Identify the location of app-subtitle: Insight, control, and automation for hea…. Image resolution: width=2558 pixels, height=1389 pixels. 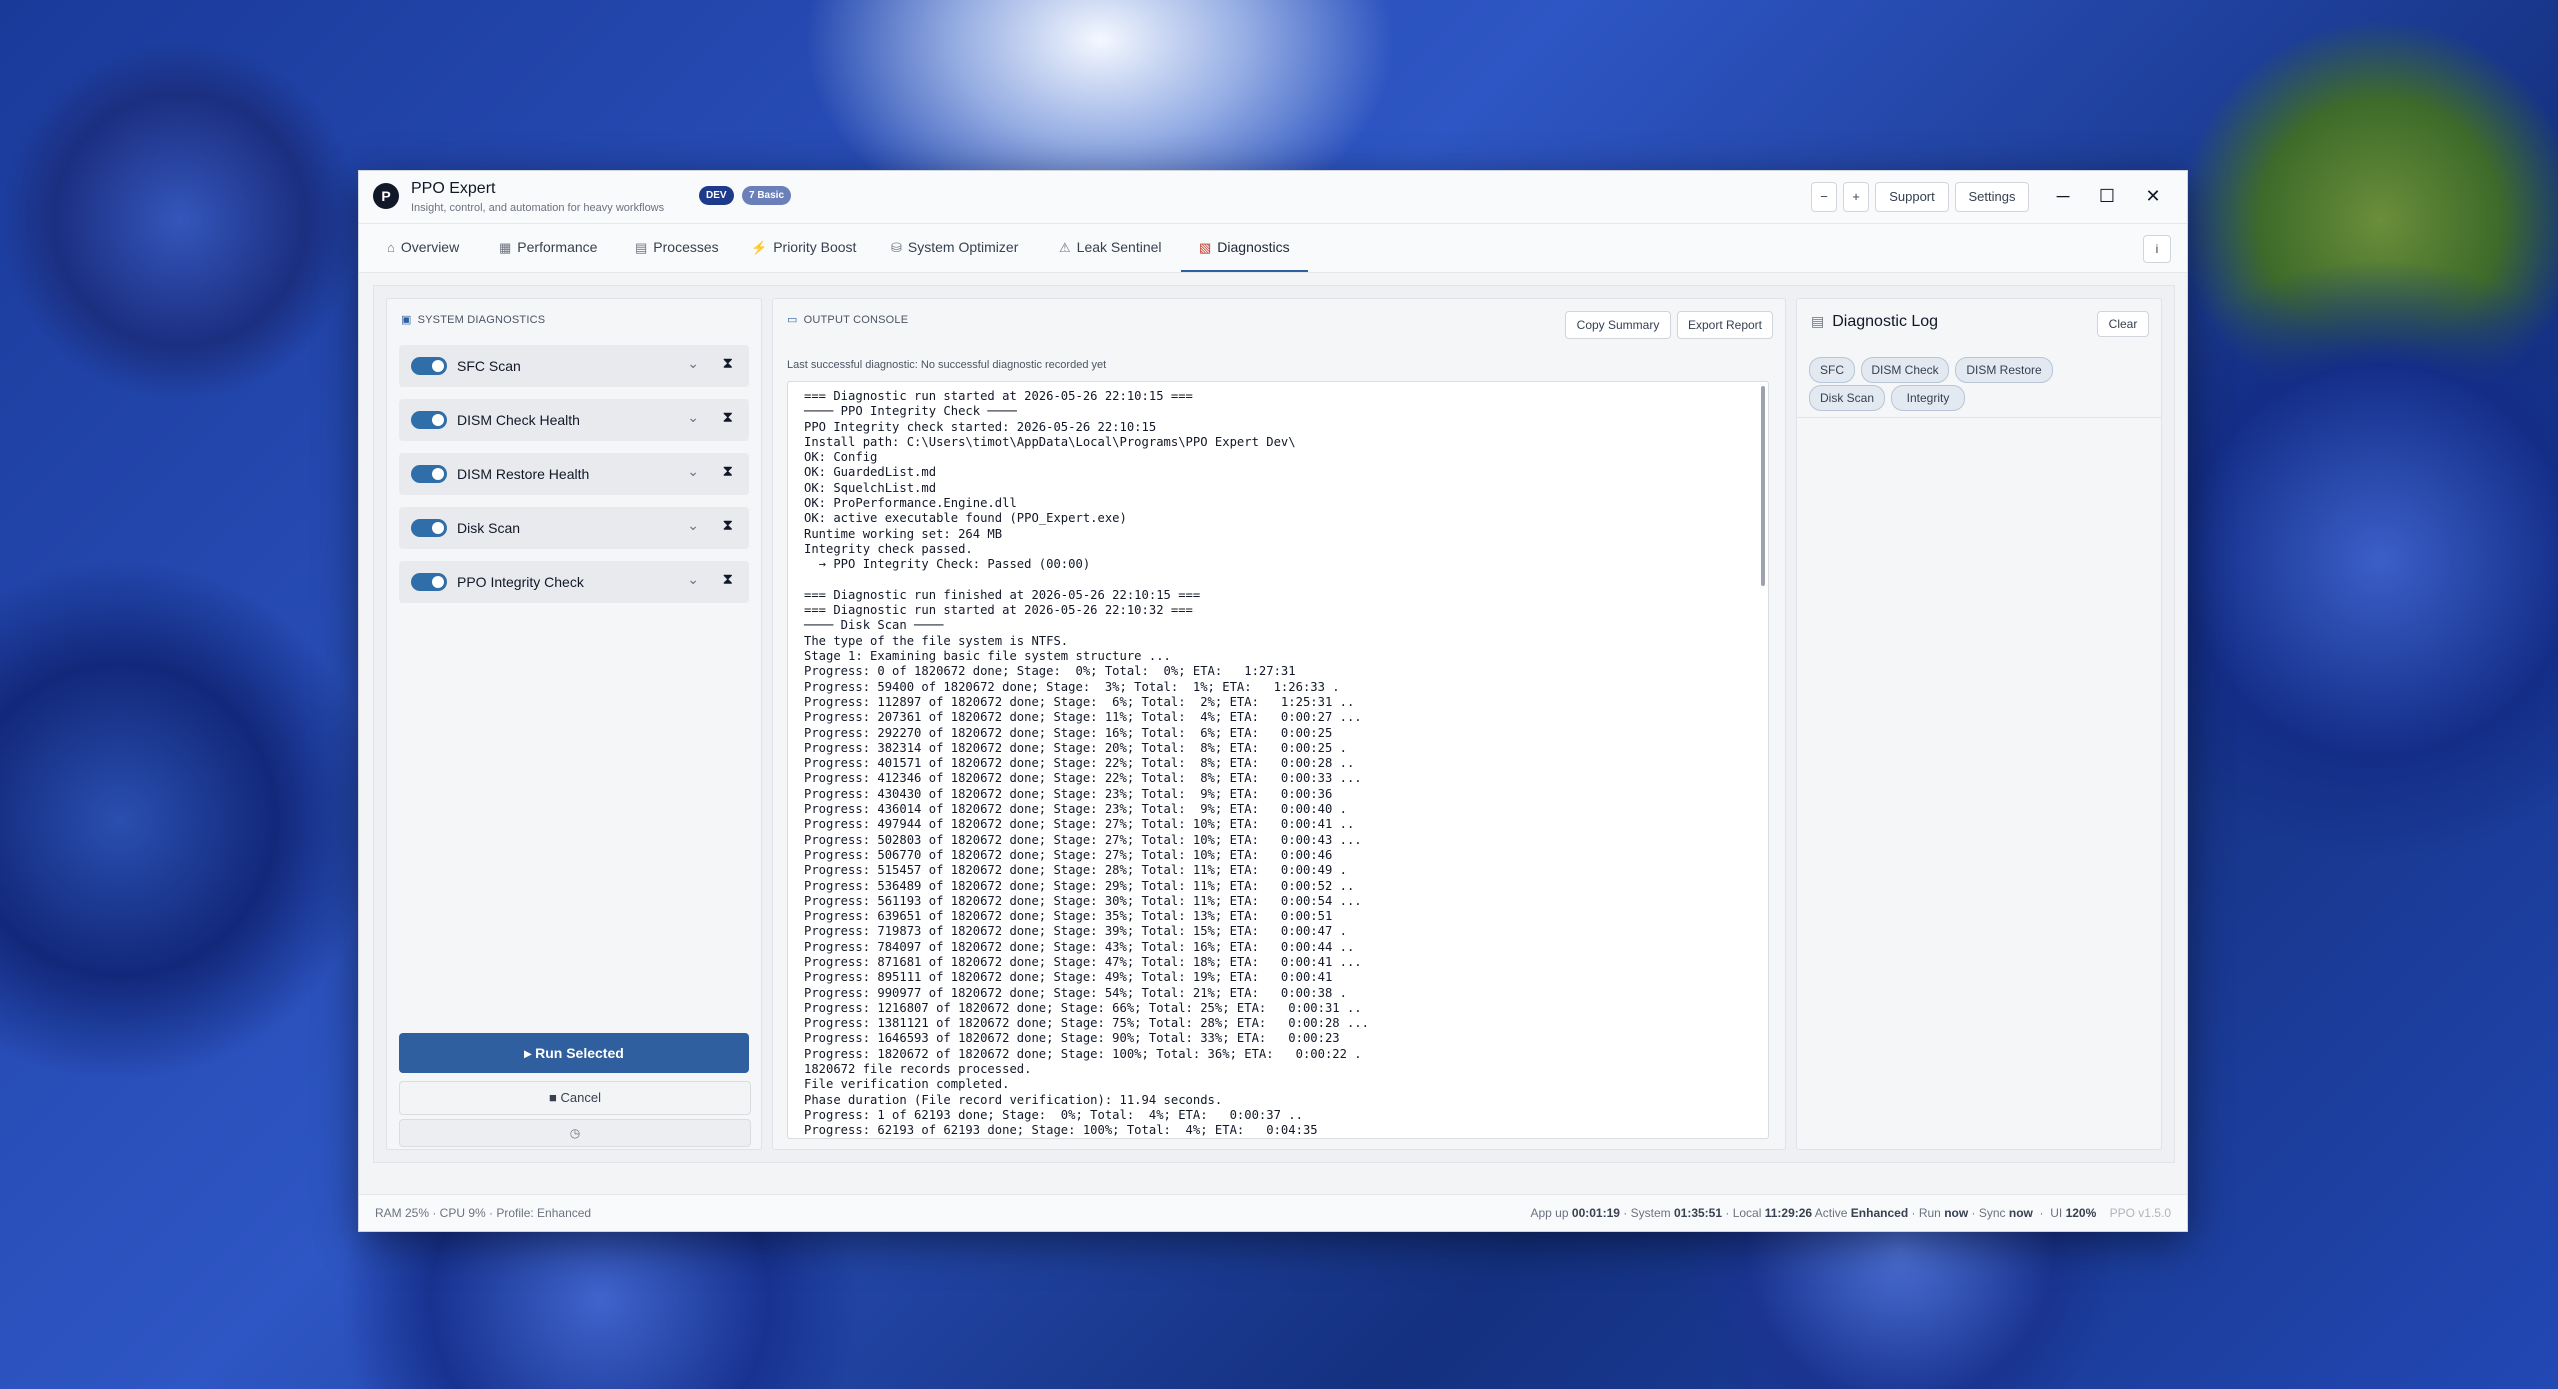
(538, 208).